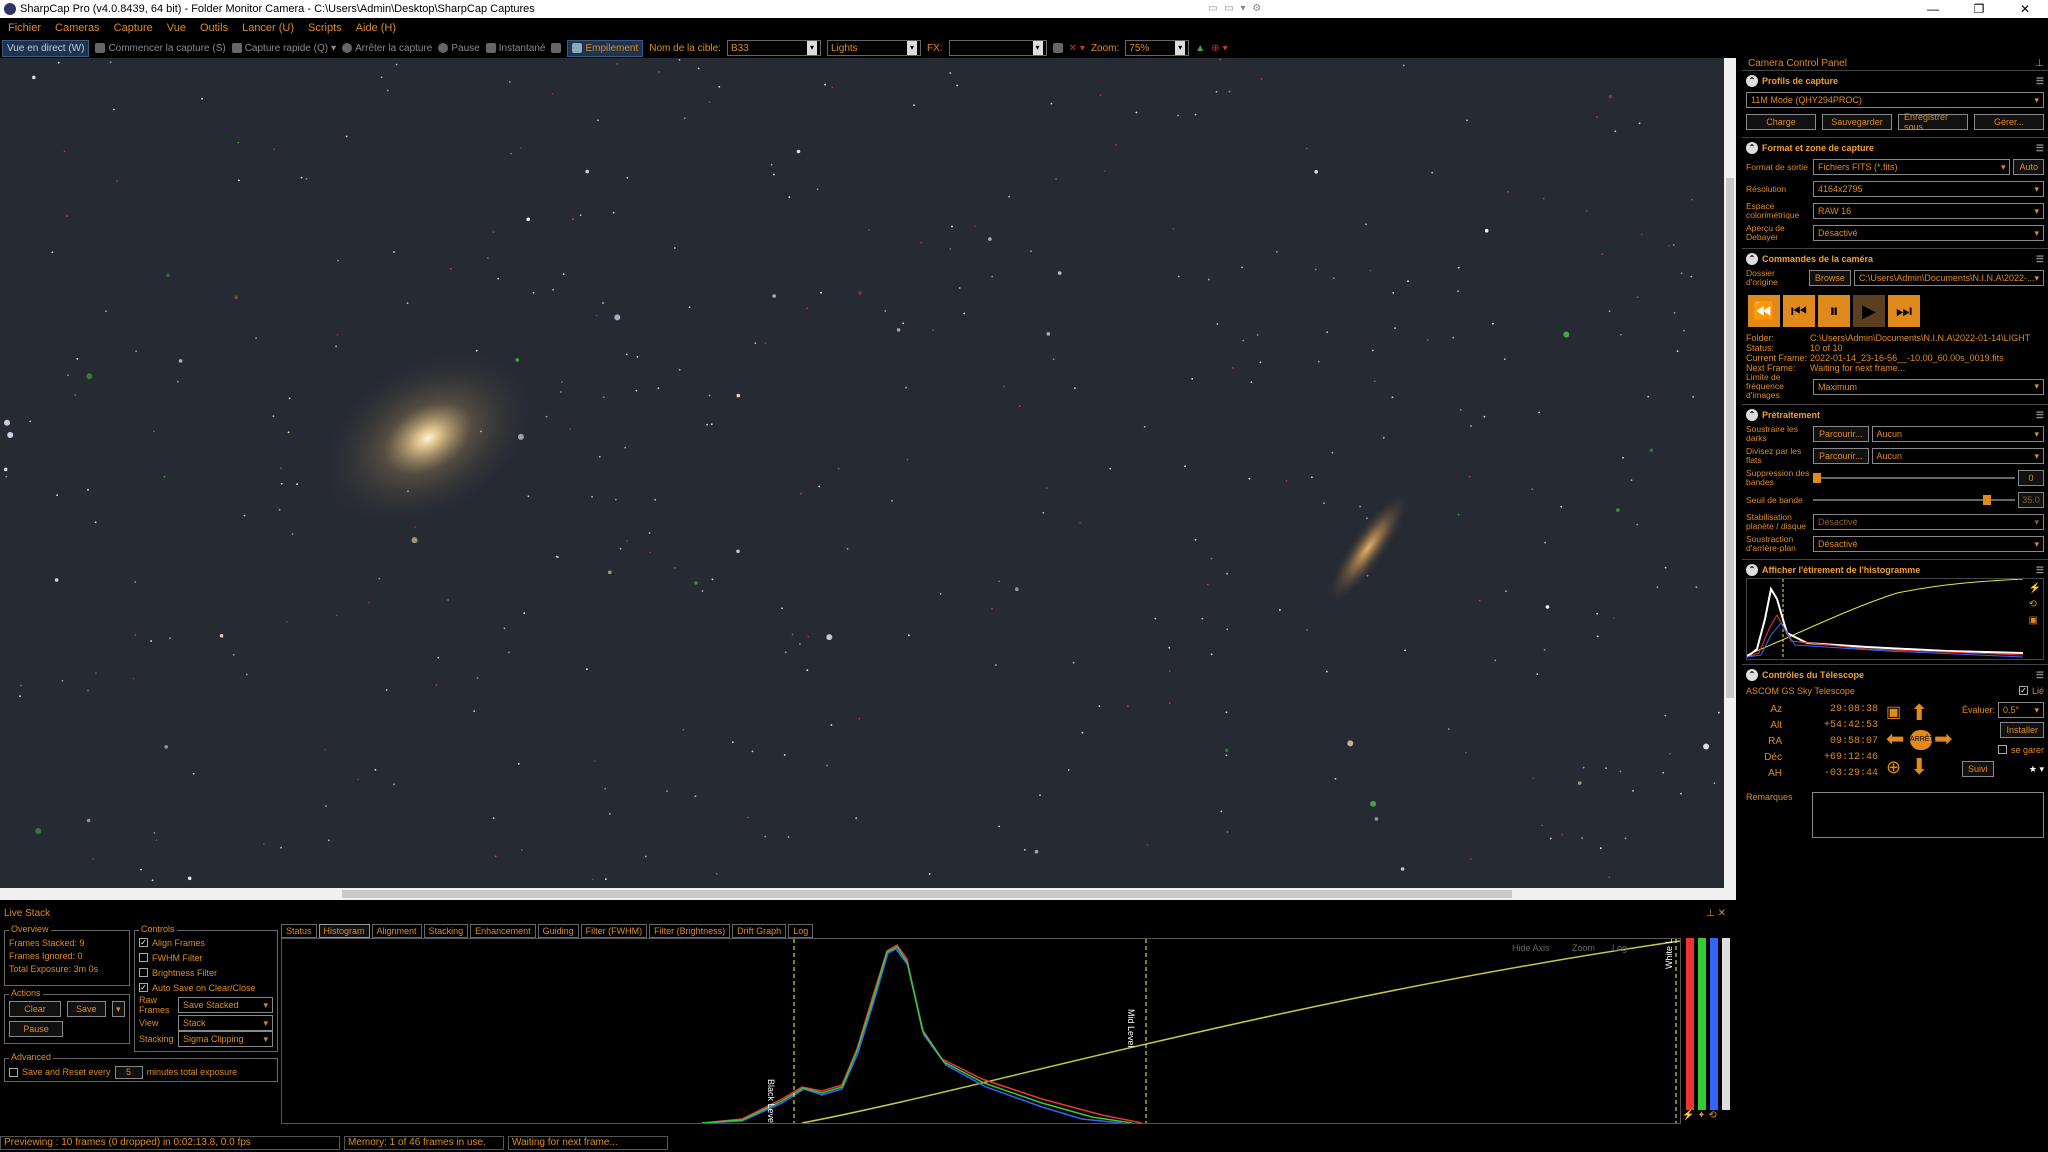  What do you see at coordinates (1714, 1024) in the screenshot?
I see `blue-level-slider` at bounding box center [1714, 1024].